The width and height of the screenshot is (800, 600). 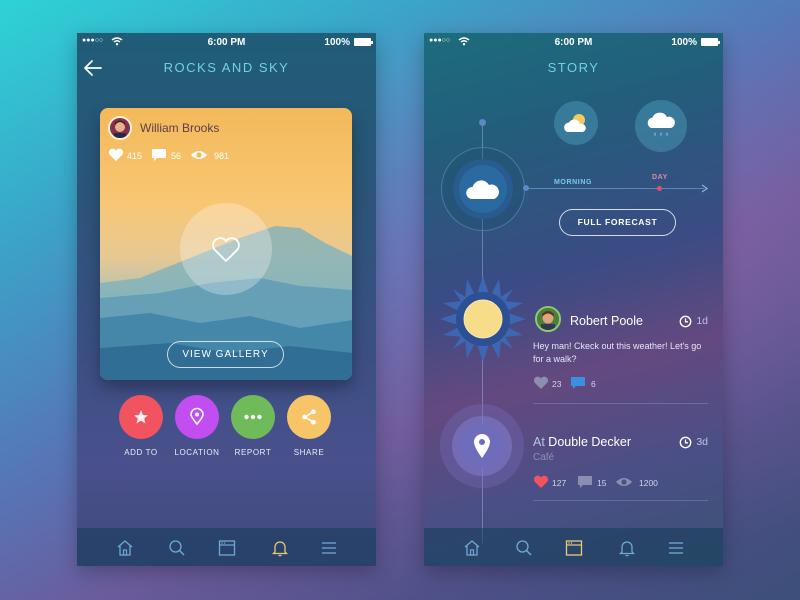 What do you see at coordinates (225, 354) in the screenshot?
I see `view-gallery-button: VIEW GALLERY` at bounding box center [225, 354].